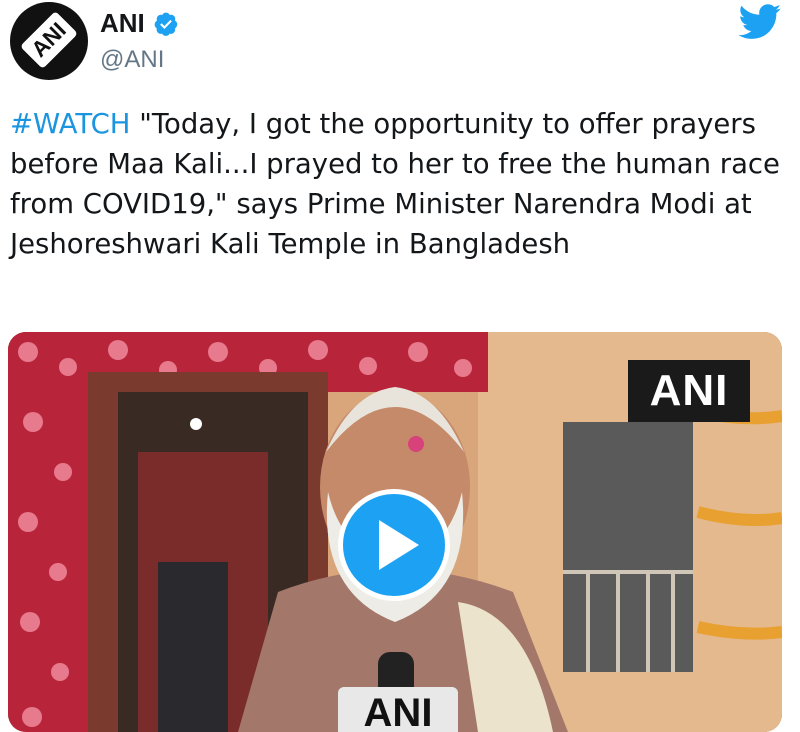  I want to click on display-name: ANI, so click(122, 23).